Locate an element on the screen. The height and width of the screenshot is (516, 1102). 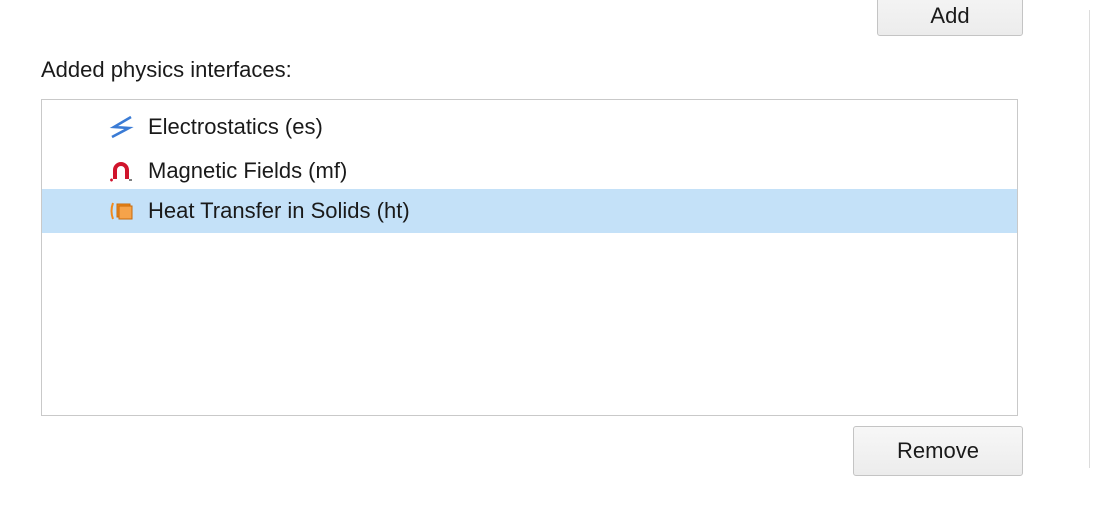
remove-button-label: Remove is located at coordinates (938, 450).